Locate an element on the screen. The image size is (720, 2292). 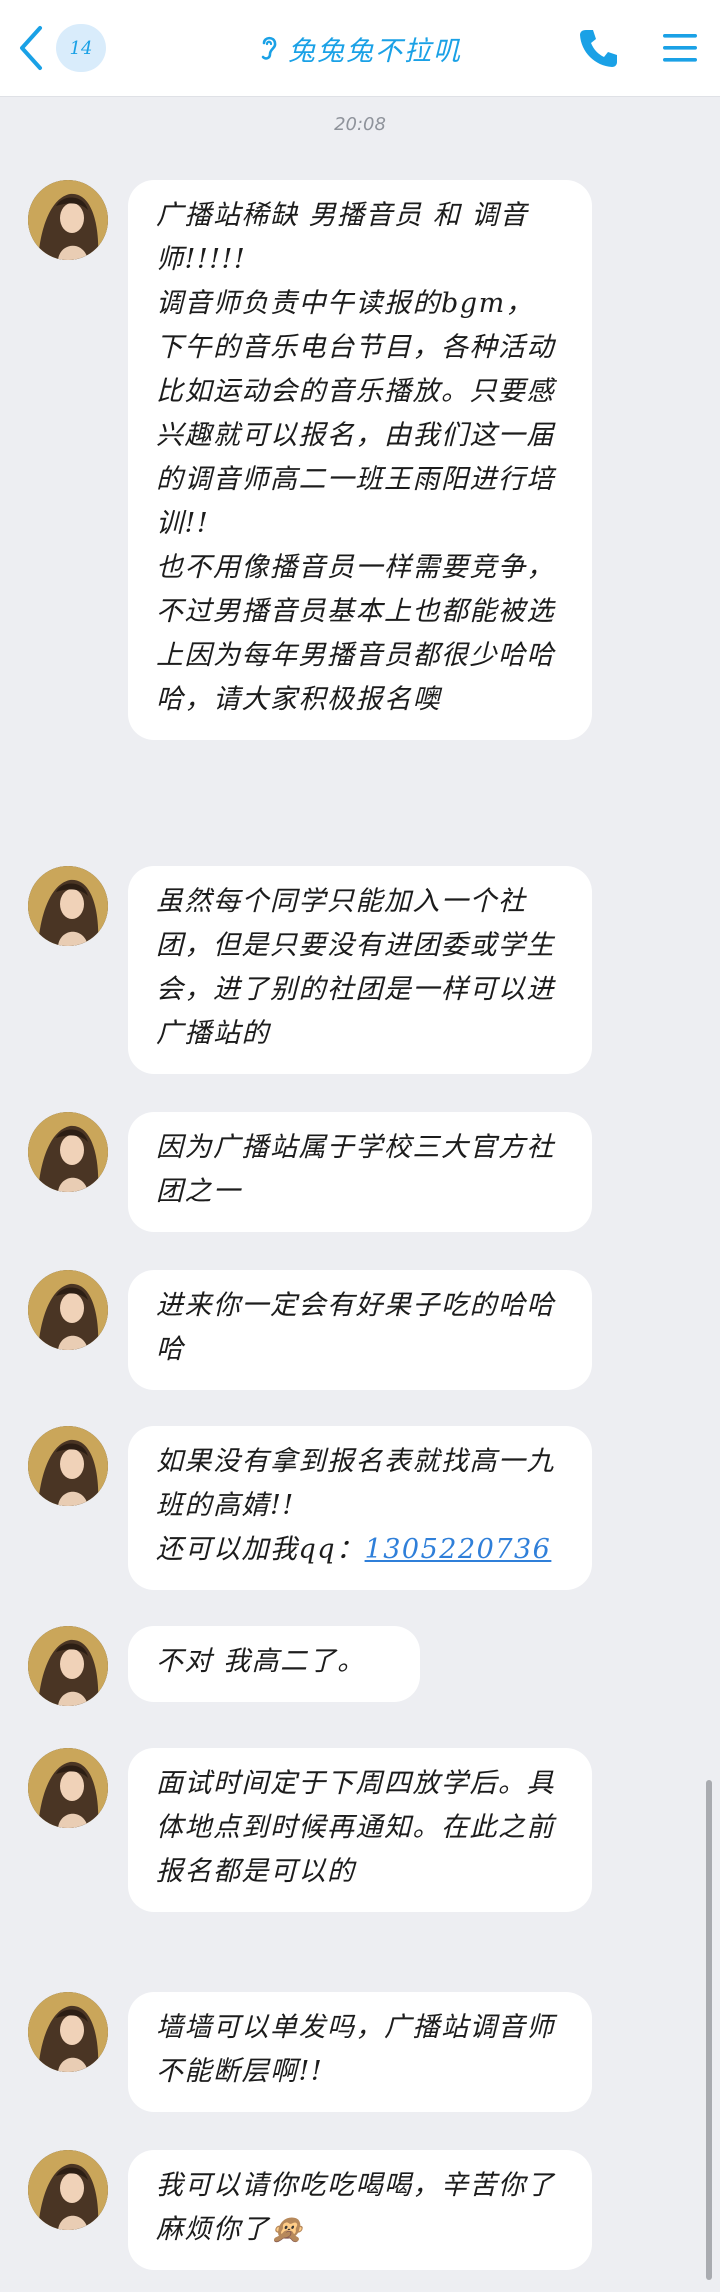
message-text: 因为广播站属于学校三大官方社团之一 is located at coordinates (355, 1169).